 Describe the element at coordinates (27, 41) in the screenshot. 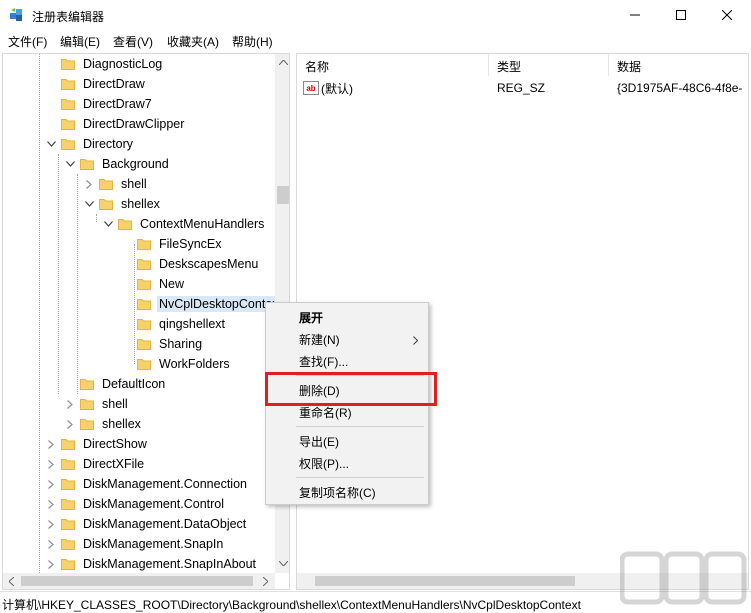

I see `menu-file: 文件(F)` at that location.